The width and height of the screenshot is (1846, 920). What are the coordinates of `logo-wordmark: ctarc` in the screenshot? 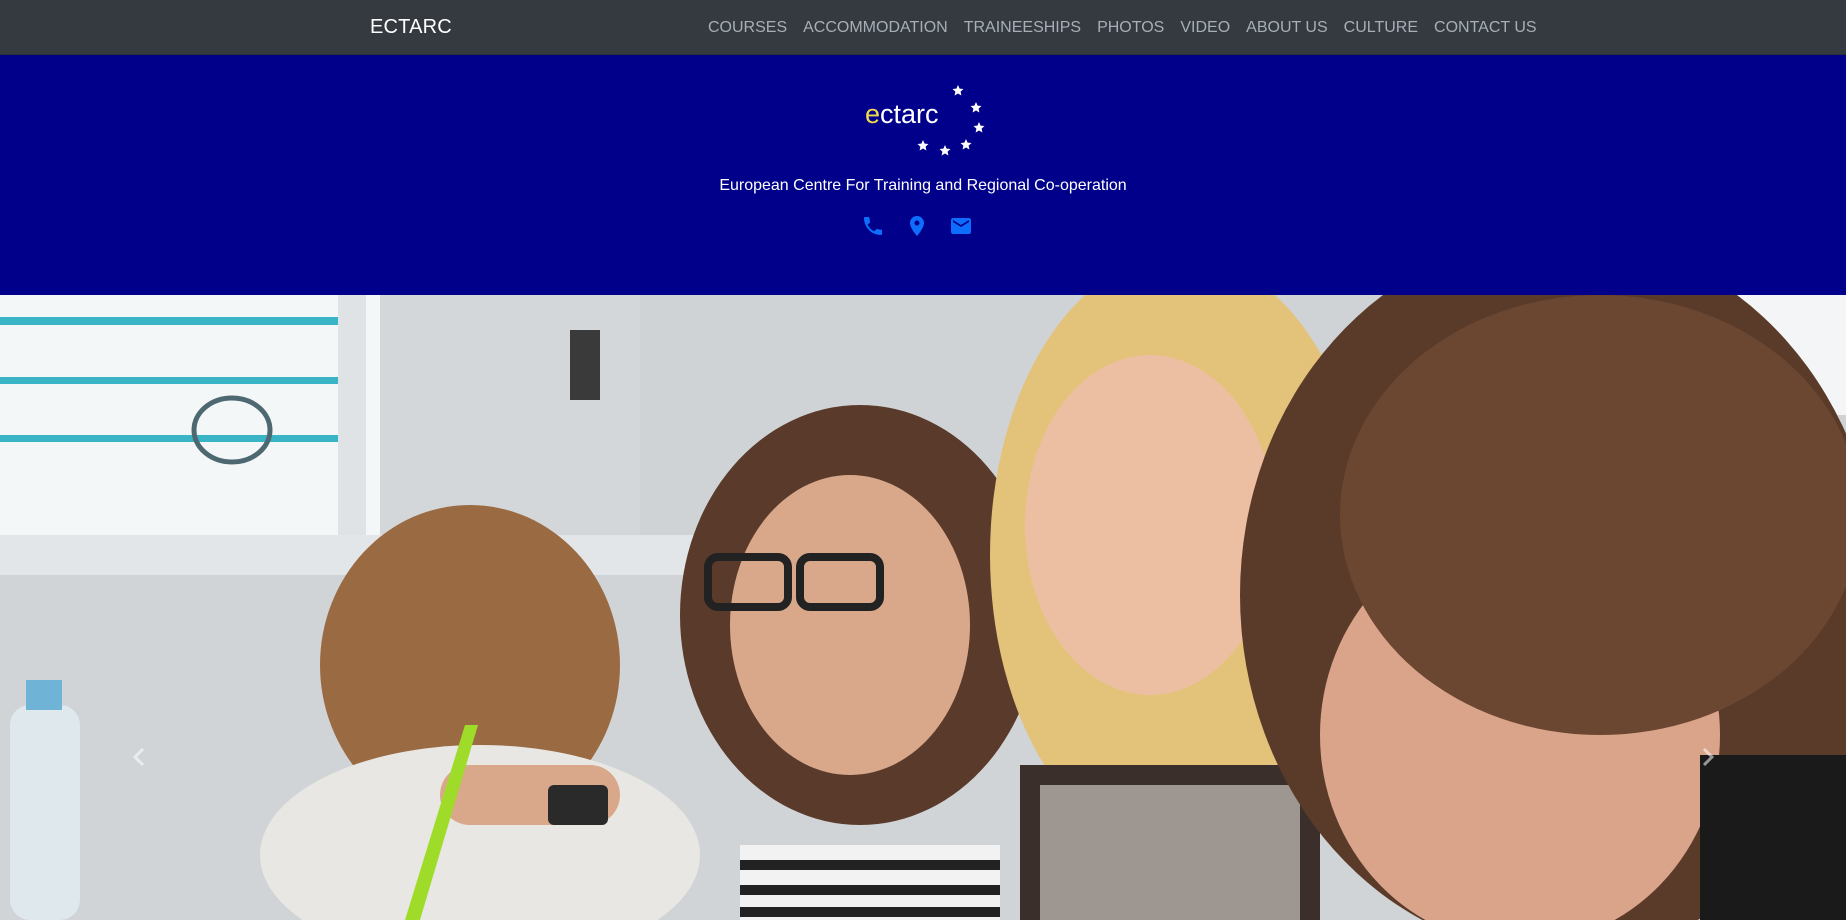 It's located at (909, 114).